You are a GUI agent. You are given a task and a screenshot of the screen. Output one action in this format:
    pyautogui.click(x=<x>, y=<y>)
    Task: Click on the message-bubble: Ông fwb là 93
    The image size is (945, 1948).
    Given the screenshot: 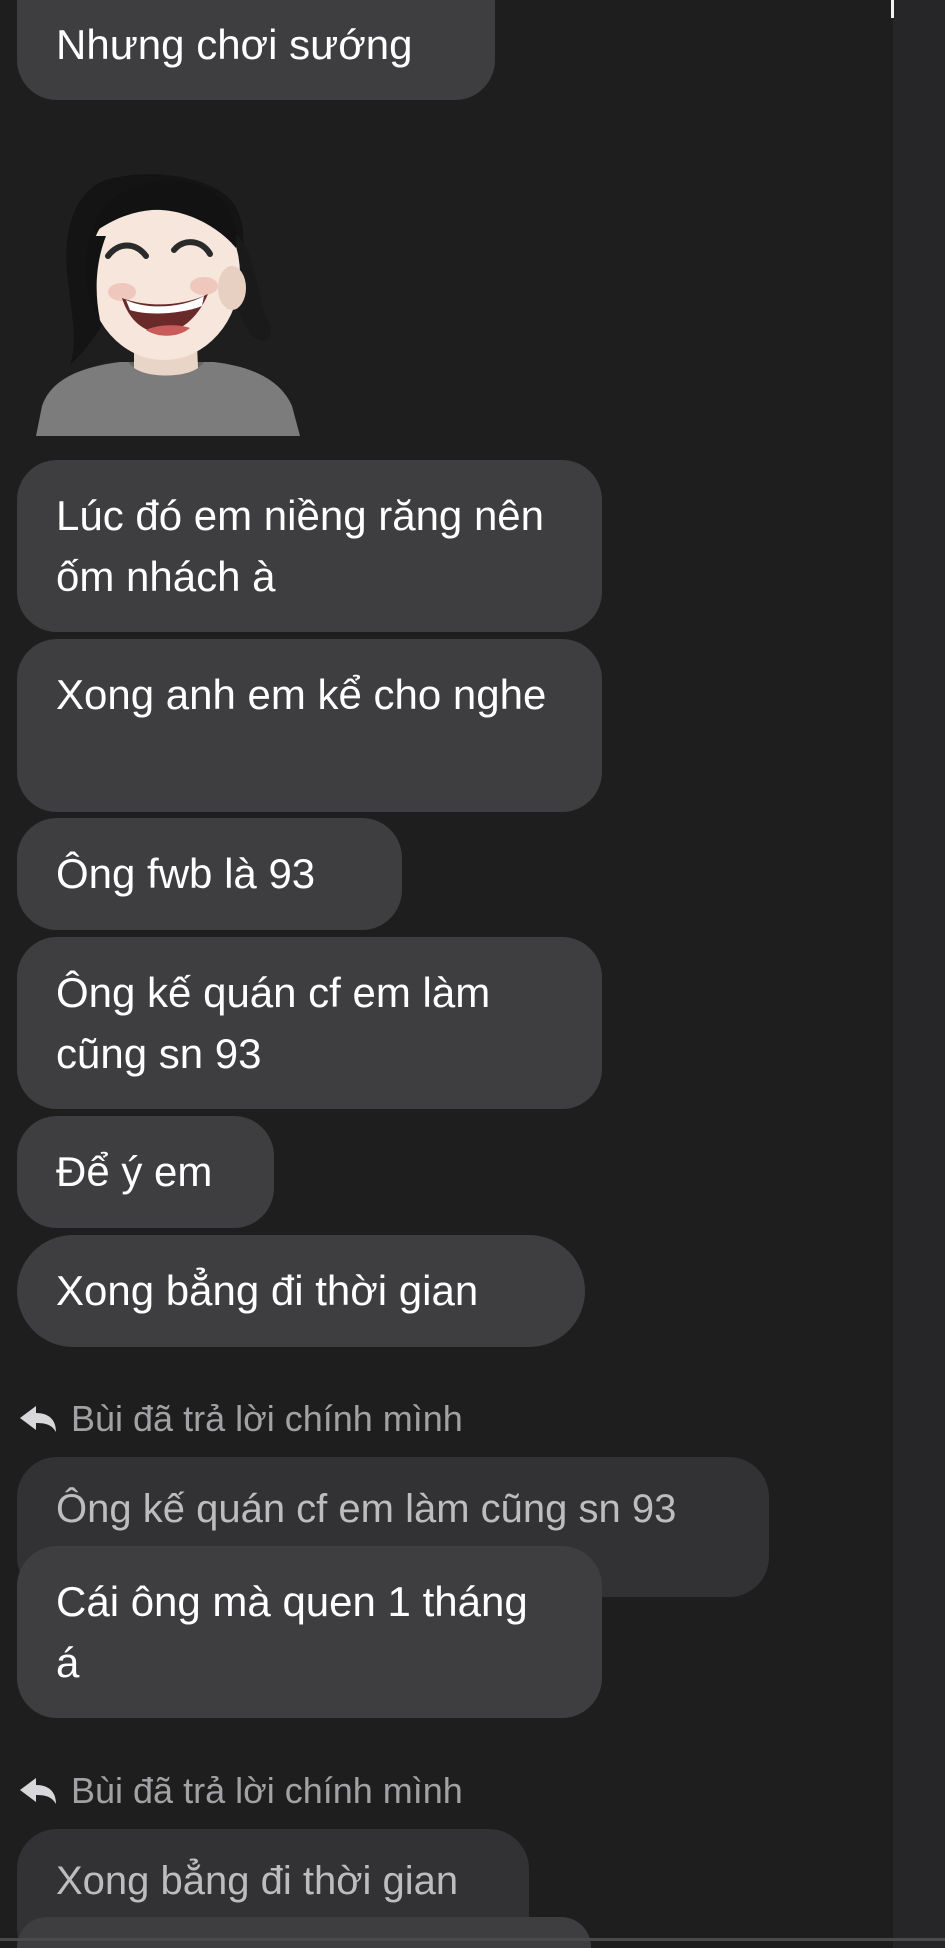 What is the action you would take?
    pyautogui.click(x=209, y=874)
    